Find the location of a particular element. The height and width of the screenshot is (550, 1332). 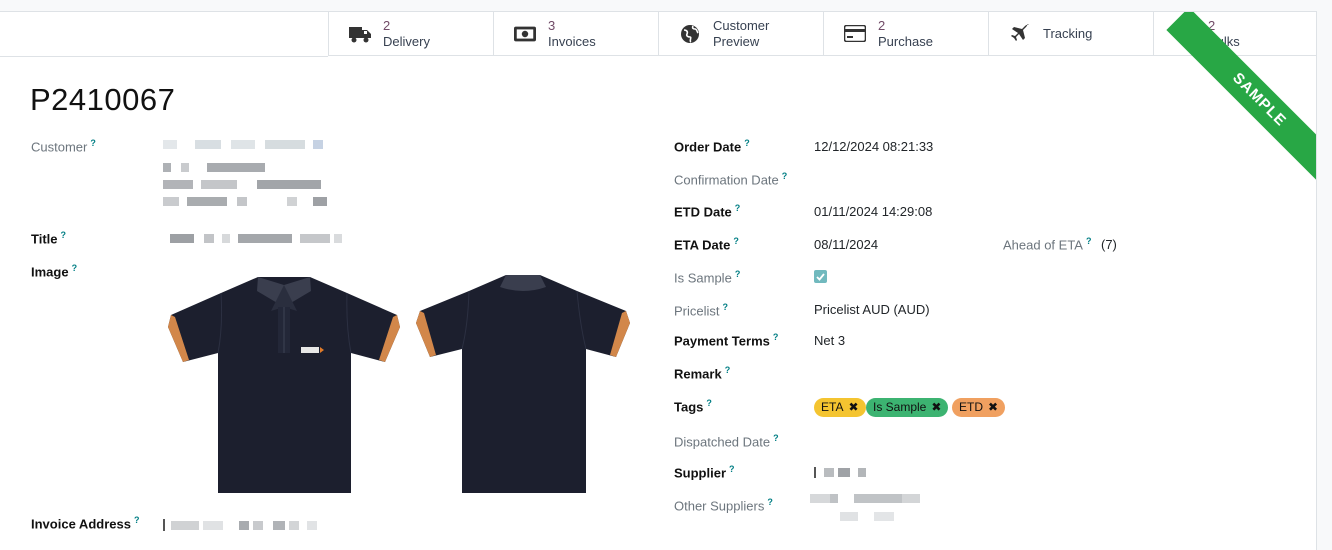

other-suppliers-label: Other Suppliers? is located at coordinates (723, 505).